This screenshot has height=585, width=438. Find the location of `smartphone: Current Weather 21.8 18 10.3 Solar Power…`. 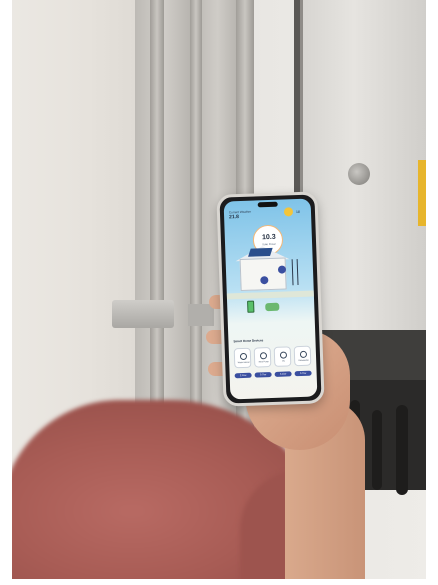

smartphone: Current Weather 21.8 18 10.3 Solar Power… is located at coordinates (270, 299).